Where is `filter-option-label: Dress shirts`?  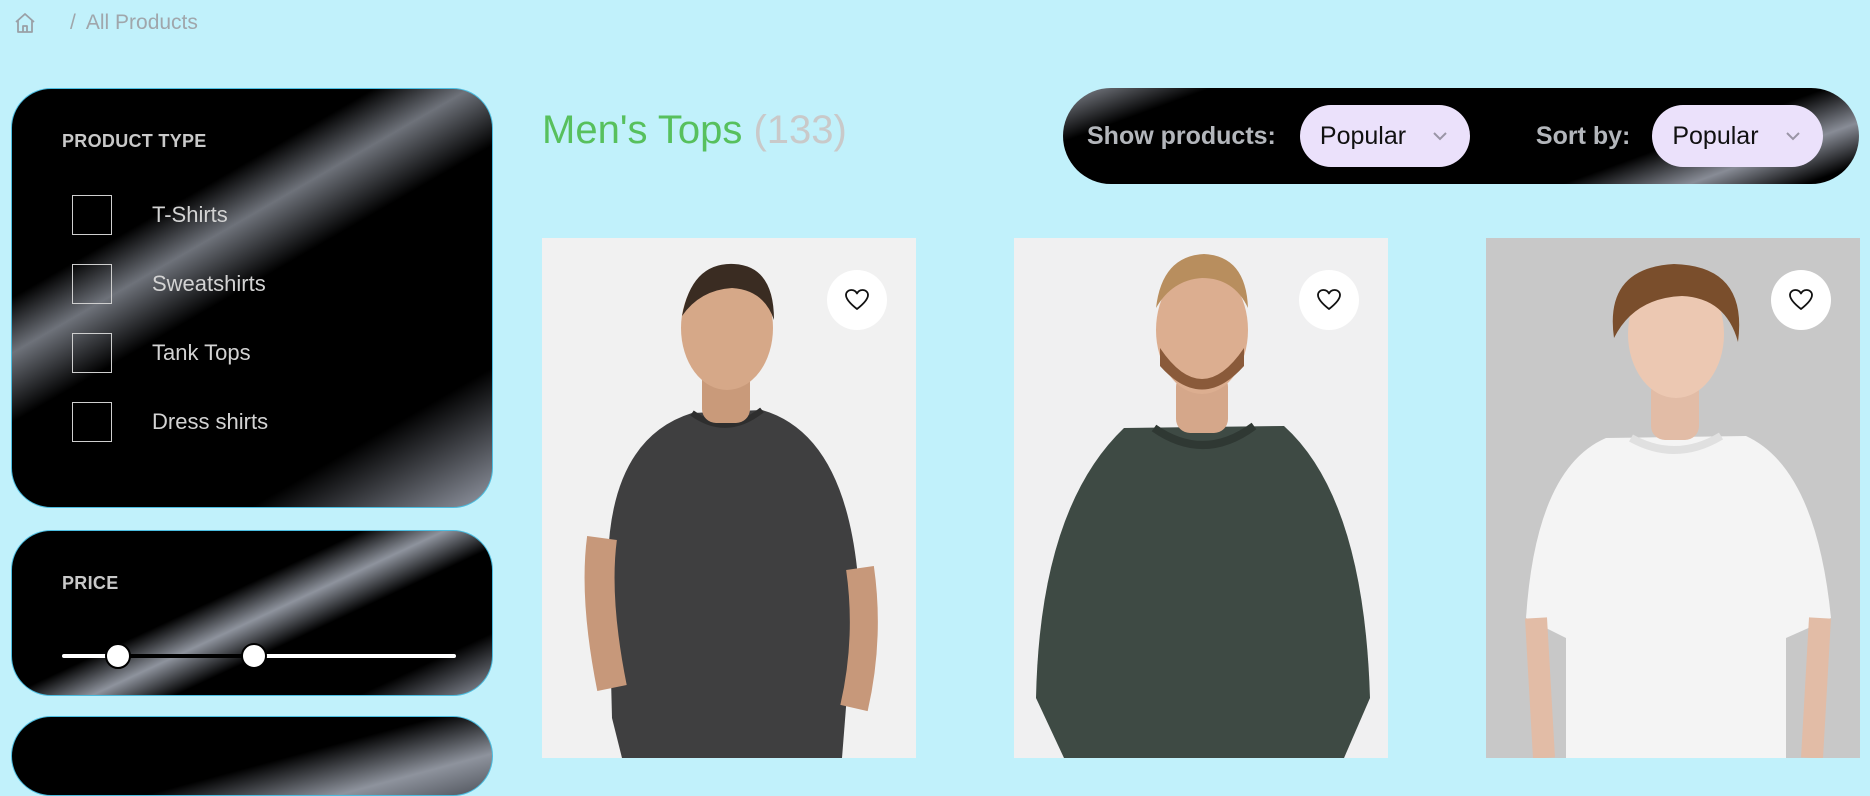 filter-option-label: Dress shirts is located at coordinates (210, 421).